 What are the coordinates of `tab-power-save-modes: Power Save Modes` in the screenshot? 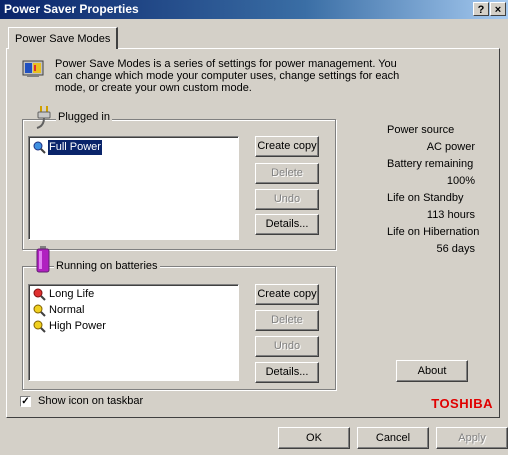 It's located at (63, 38).